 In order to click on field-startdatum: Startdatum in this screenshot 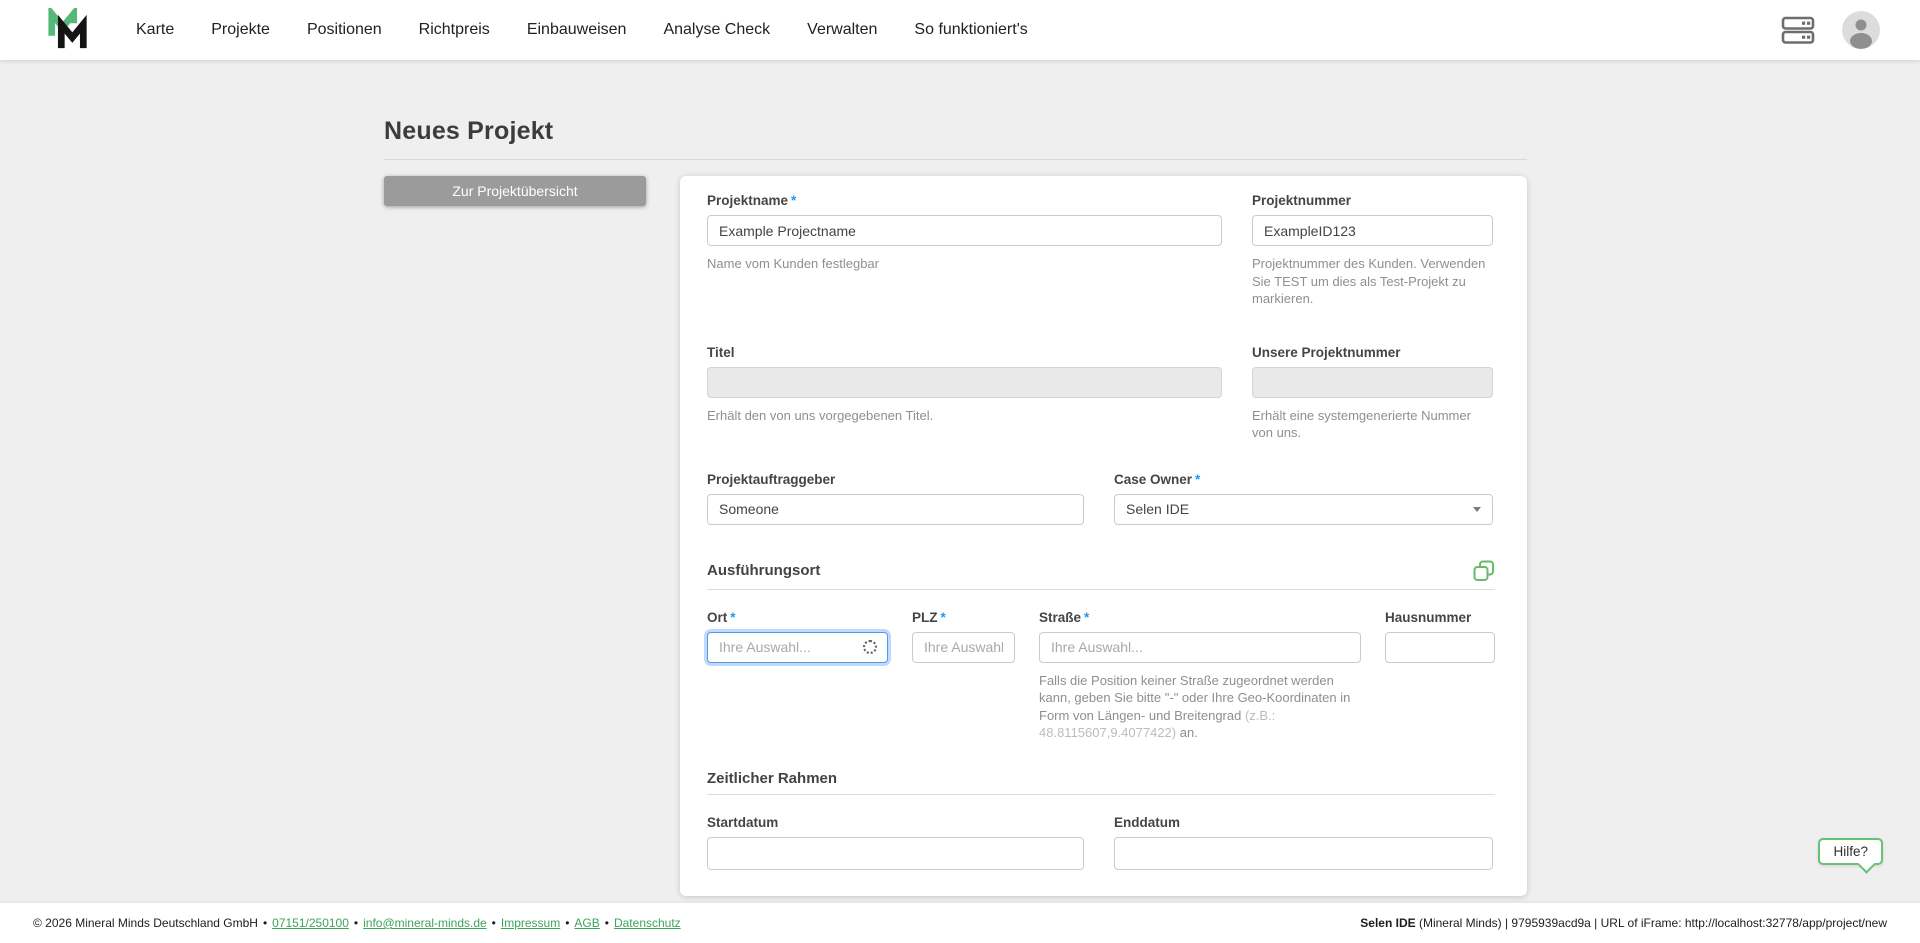, I will do `click(895, 842)`.